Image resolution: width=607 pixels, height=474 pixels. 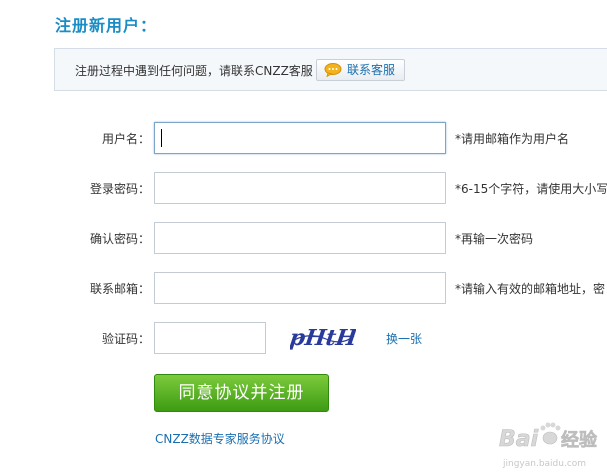 What do you see at coordinates (494, 239) in the screenshot?
I see `confirm-password-hint: *再输一次密码` at bounding box center [494, 239].